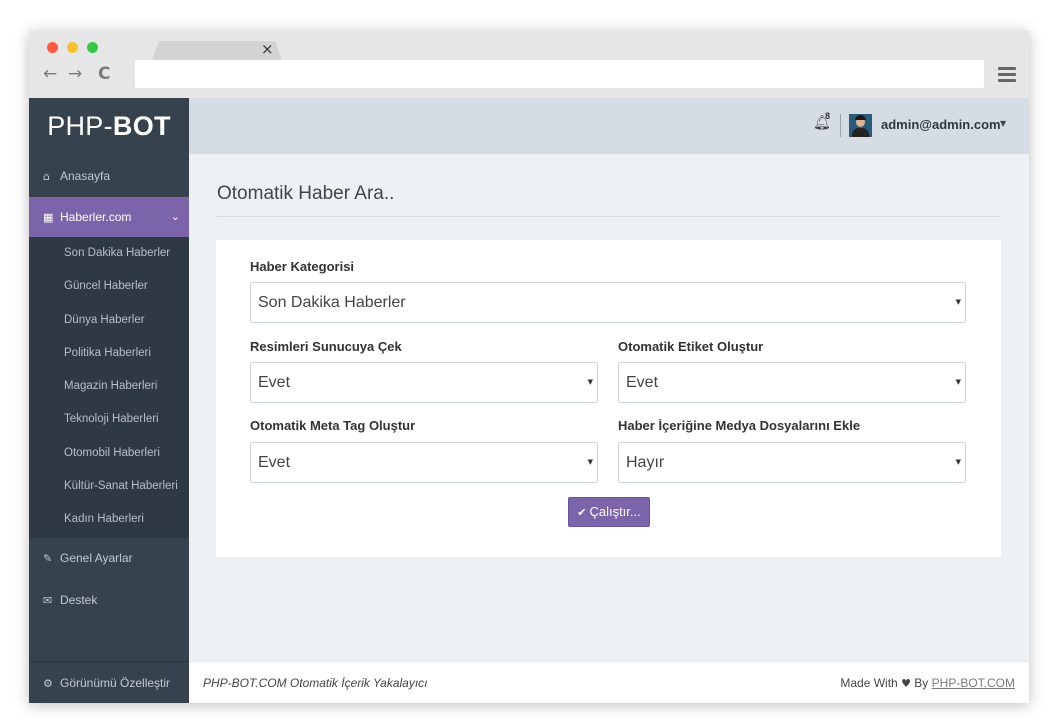 The height and width of the screenshot is (727, 1059). I want to click on customize-label: Görünümü Özelleştir, so click(115, 683).